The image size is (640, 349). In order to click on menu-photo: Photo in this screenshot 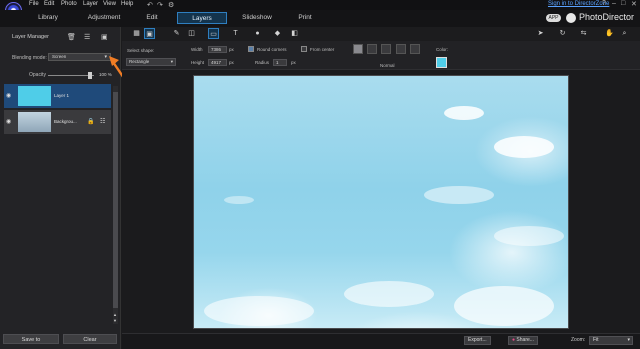, I will do `click(69, 4)`.